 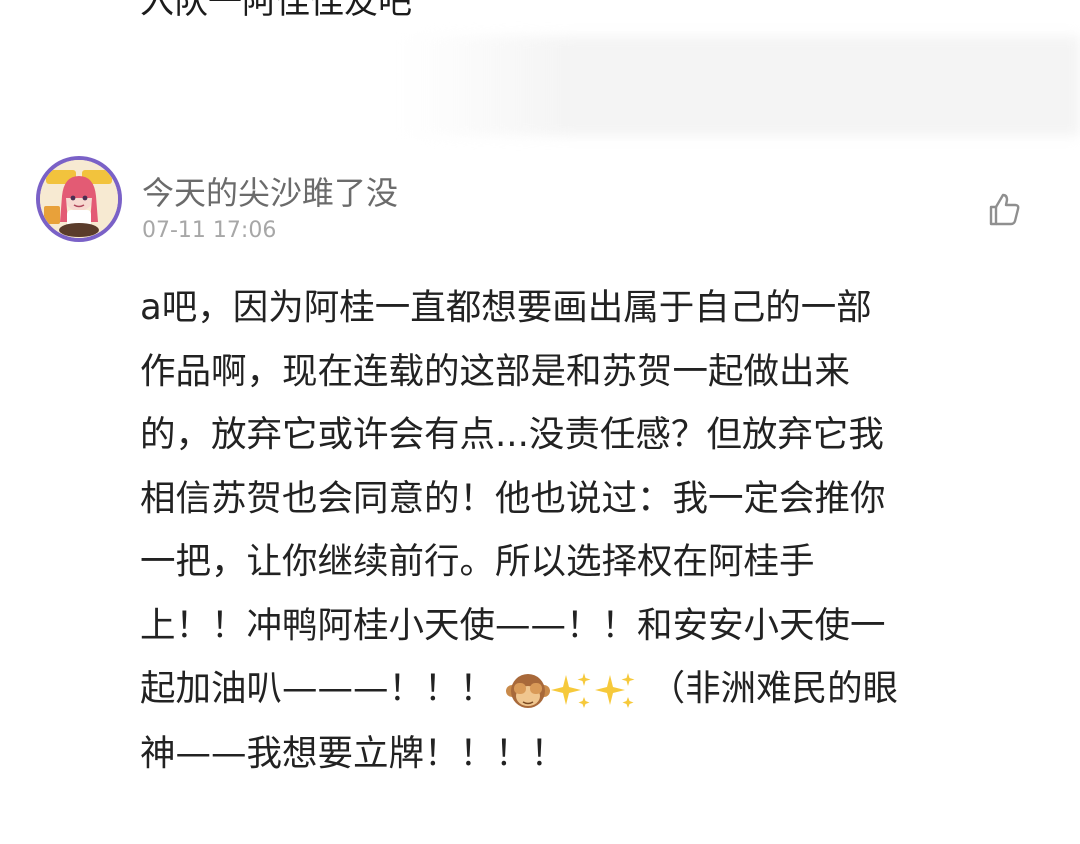 I want to click on like-button, so click(x=1004, y=210).